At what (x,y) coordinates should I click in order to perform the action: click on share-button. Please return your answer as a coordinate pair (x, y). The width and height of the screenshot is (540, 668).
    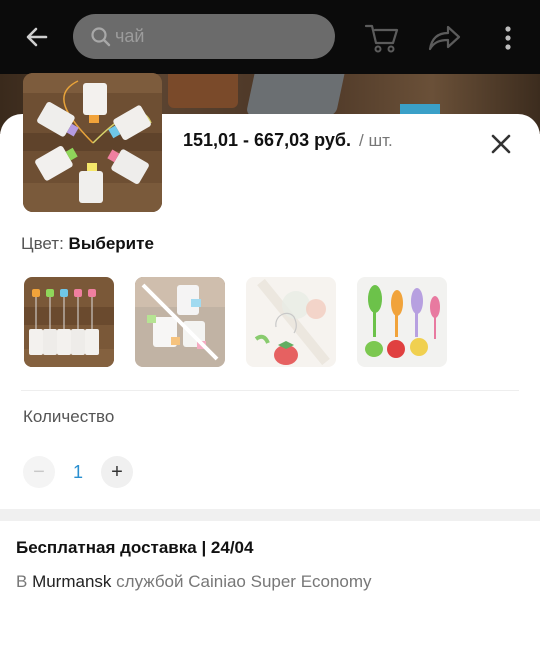
    Looking at the image, I should click on (444, 38).